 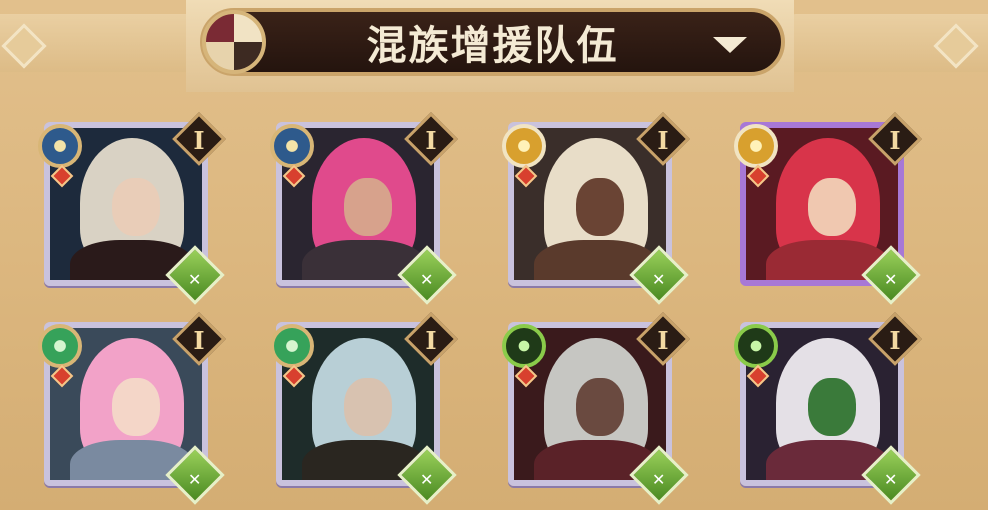 What do you see at coordinates (492, 46) in the screenshot?
I see `team-title: 混族增援队伍` at bounding box center [492, 46].